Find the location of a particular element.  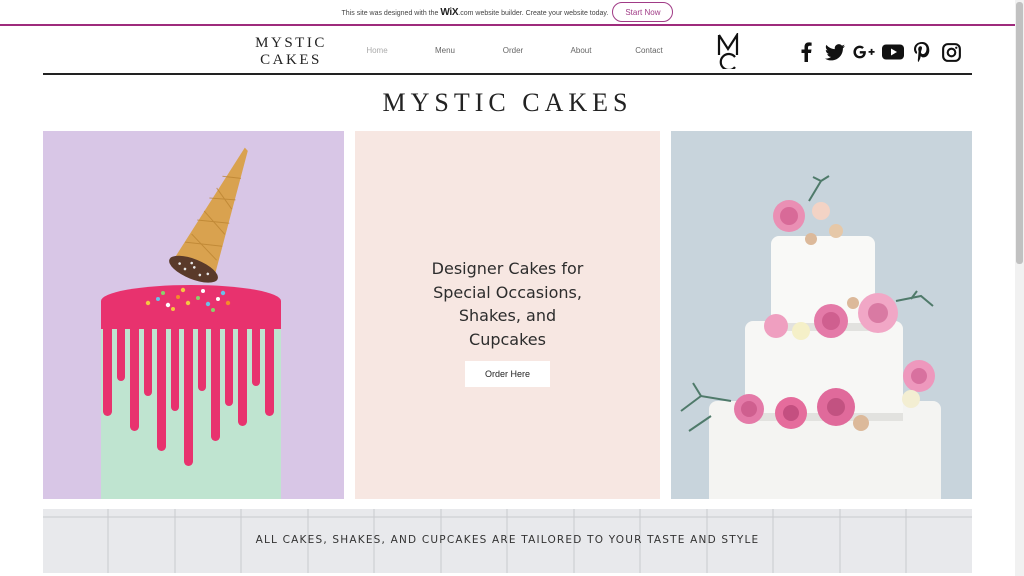

pinterest-icon is located at coordinates (922, 52).